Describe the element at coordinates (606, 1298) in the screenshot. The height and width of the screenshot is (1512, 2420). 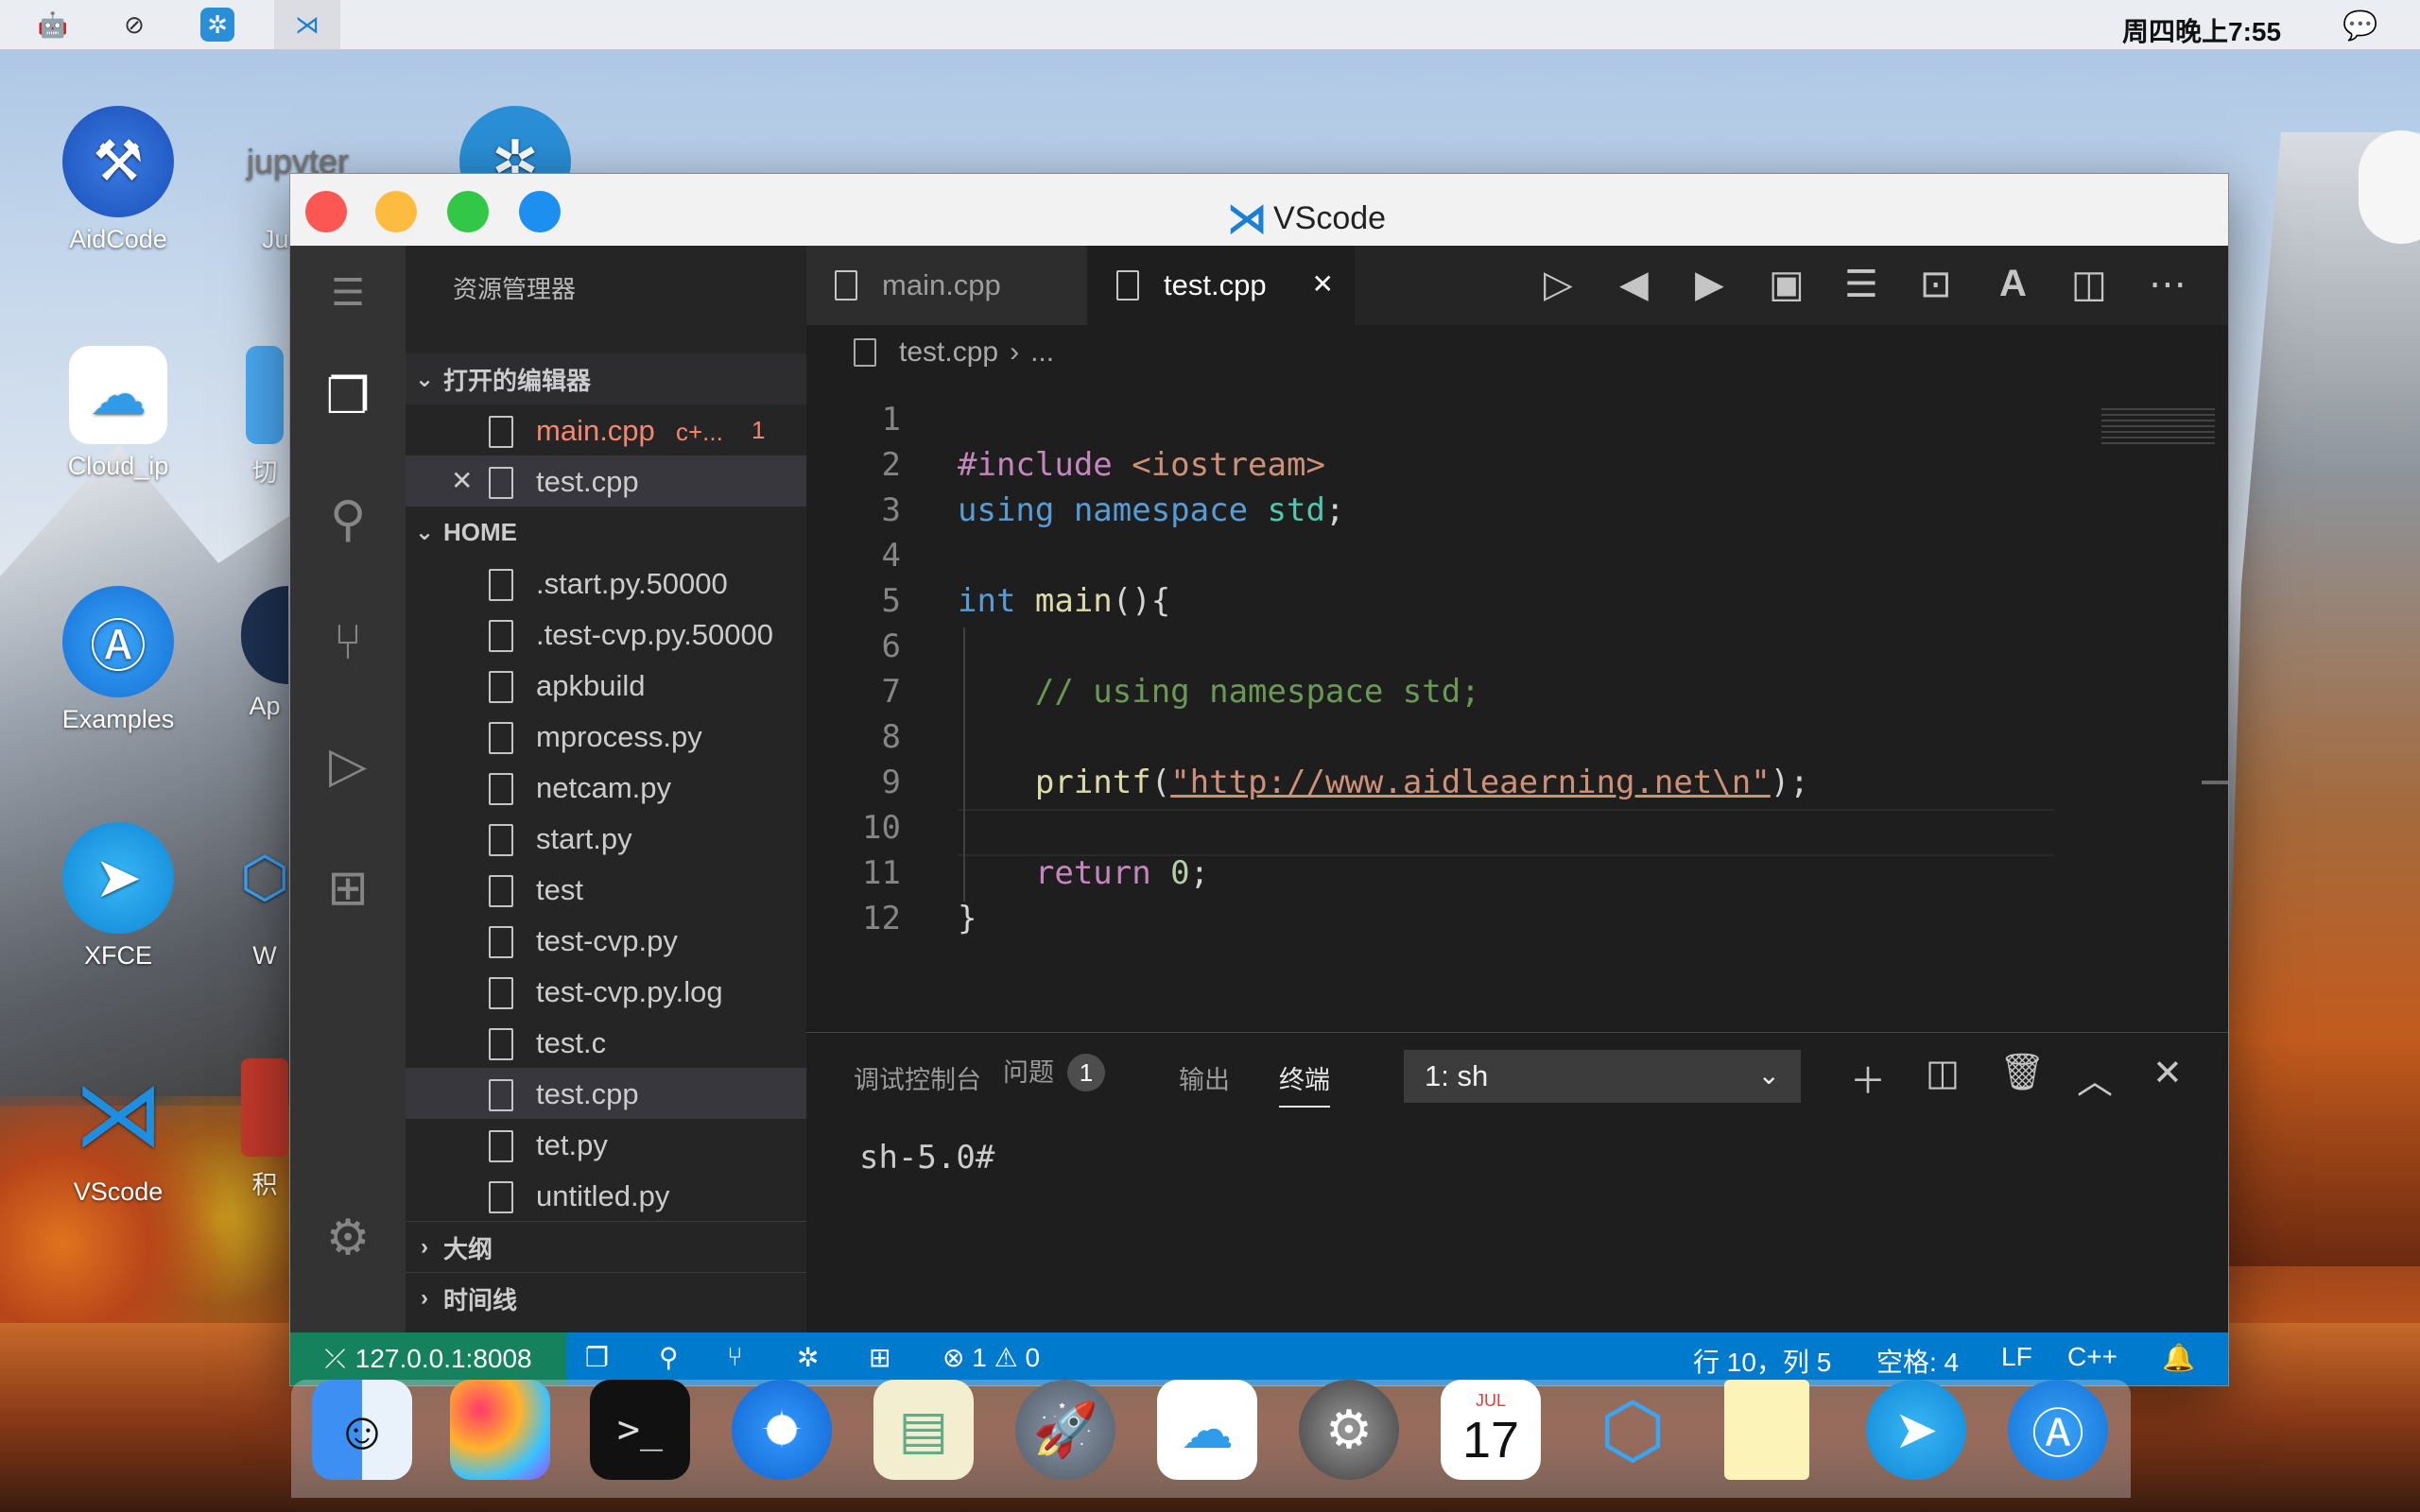
I see `timeline-section: › 时间线` at that location.